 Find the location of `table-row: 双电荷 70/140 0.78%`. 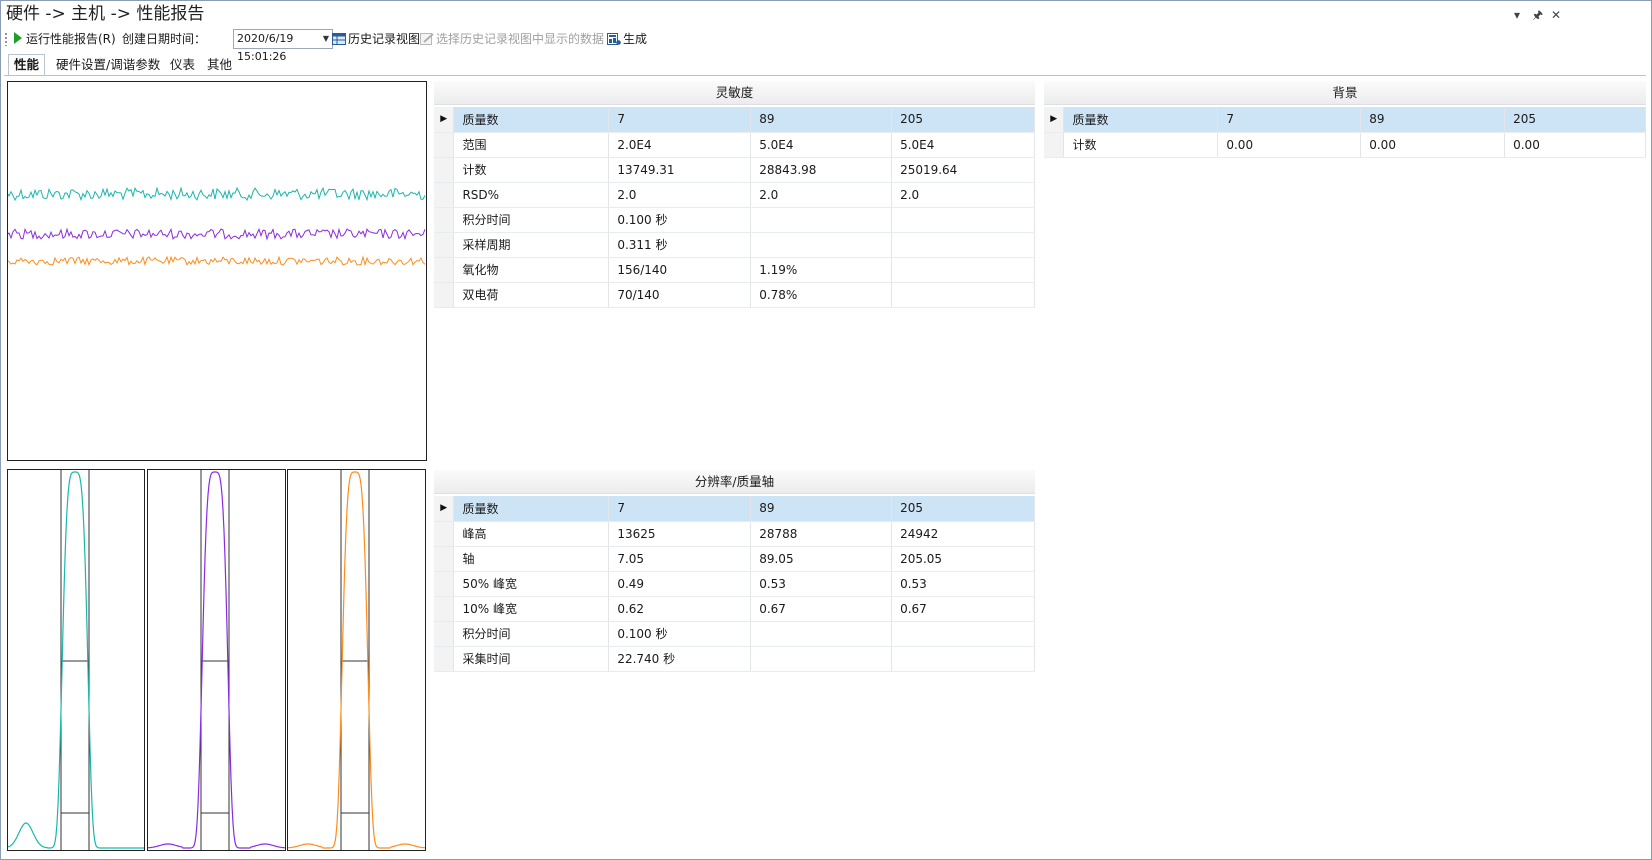

table-row: 双电荷 70/140 0.78% is located at coordinates (734, 295).